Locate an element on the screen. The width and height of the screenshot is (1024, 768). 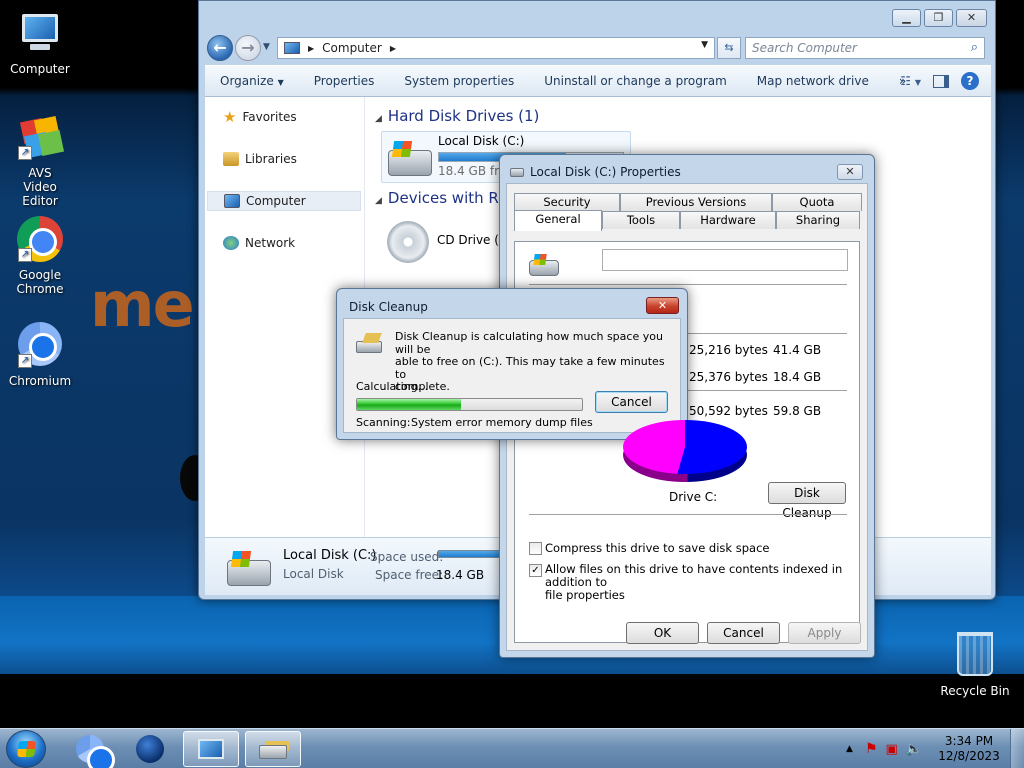
cleanup-cancel-button: Cancel is located at coordinates (631, 402).